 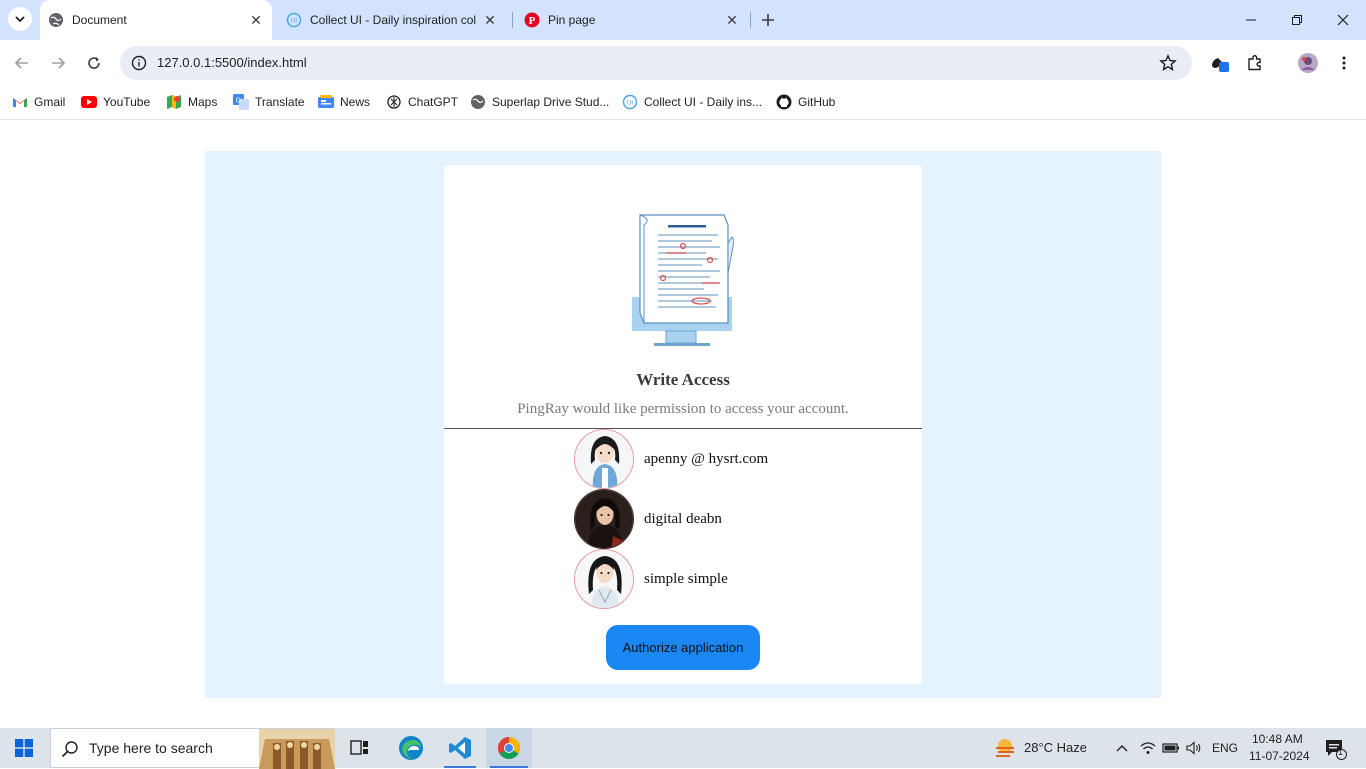 I want to click on tab-search-button, so click(x=20, y=19).